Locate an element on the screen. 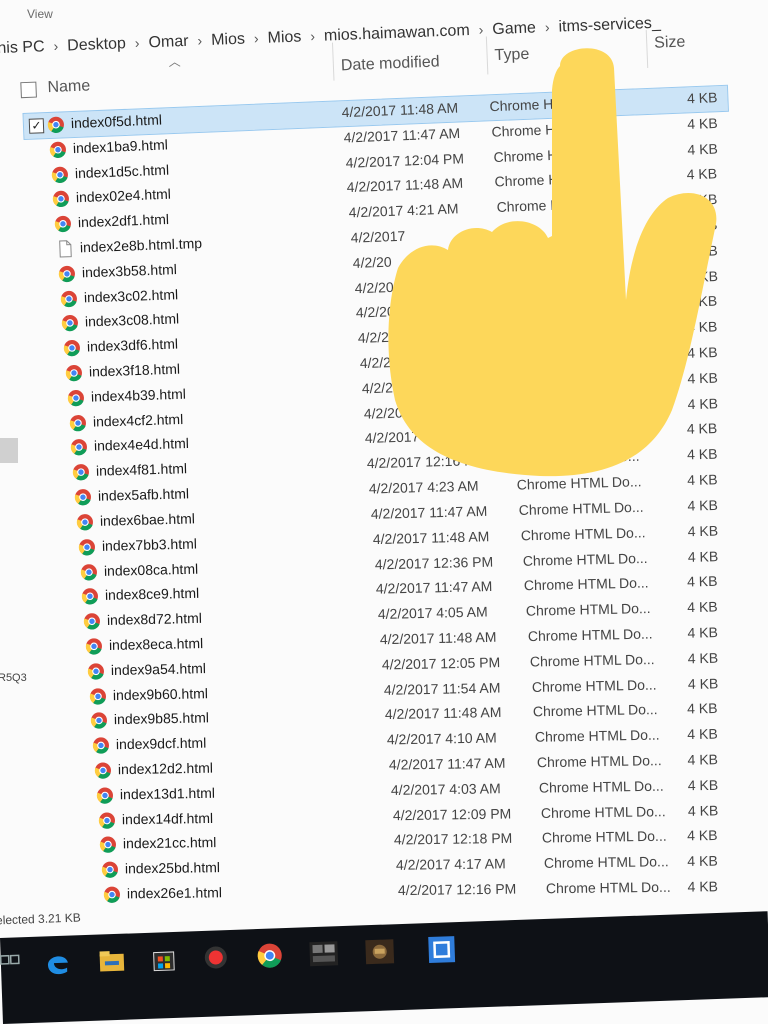 Image resolution: width=768 pixels, height=1024 pixels. file-name: index9b60.html is located at coordinates (160, 693).